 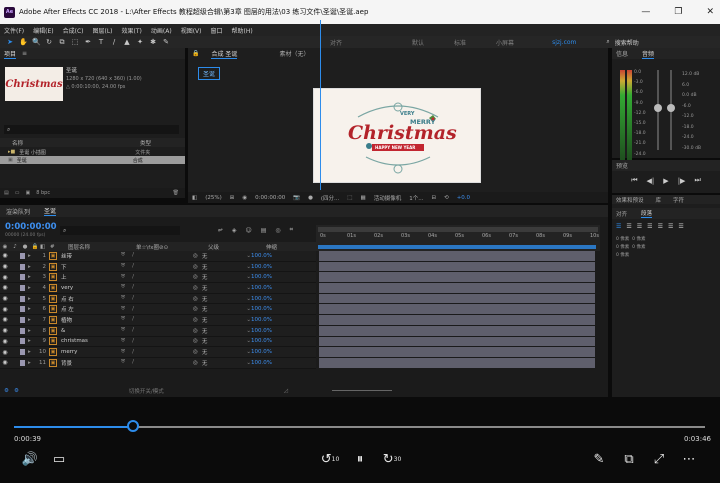 What do you see at coordinates (678, 200) in the screenshot?
I see `character-tab: 字符` at bounding box center [678, 200].